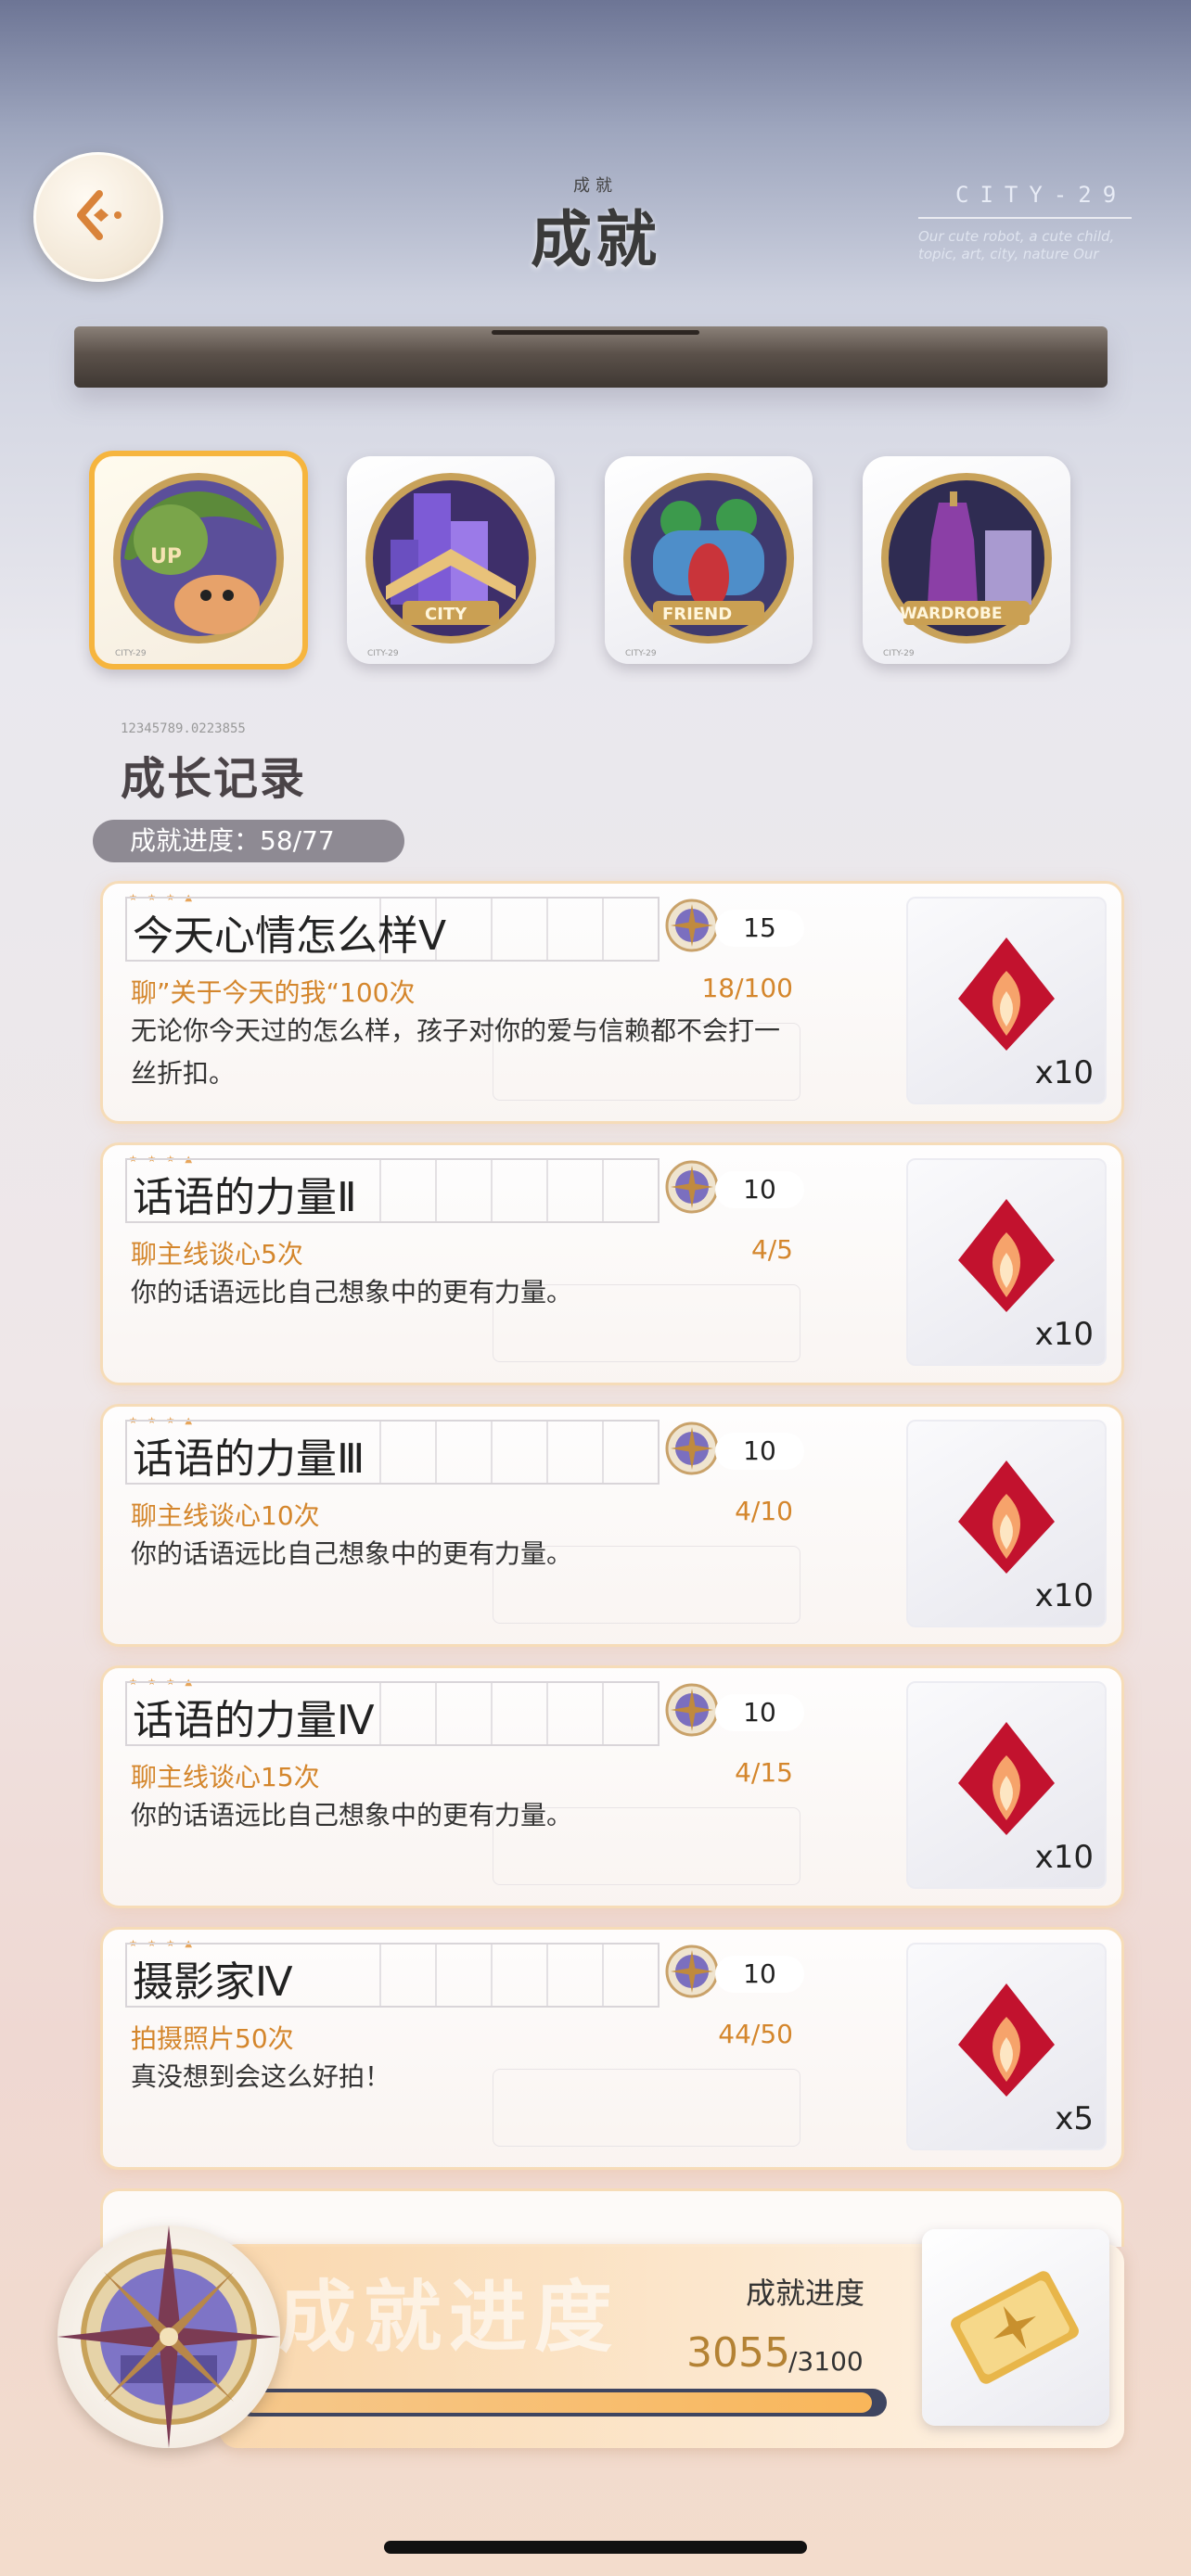 Image resolution: width=1191 pixels, height=2576 pixels. Describe the element at coordinates (451, 560) in the screenshot. I see `badge-city: CITY CITY-29` at that location.